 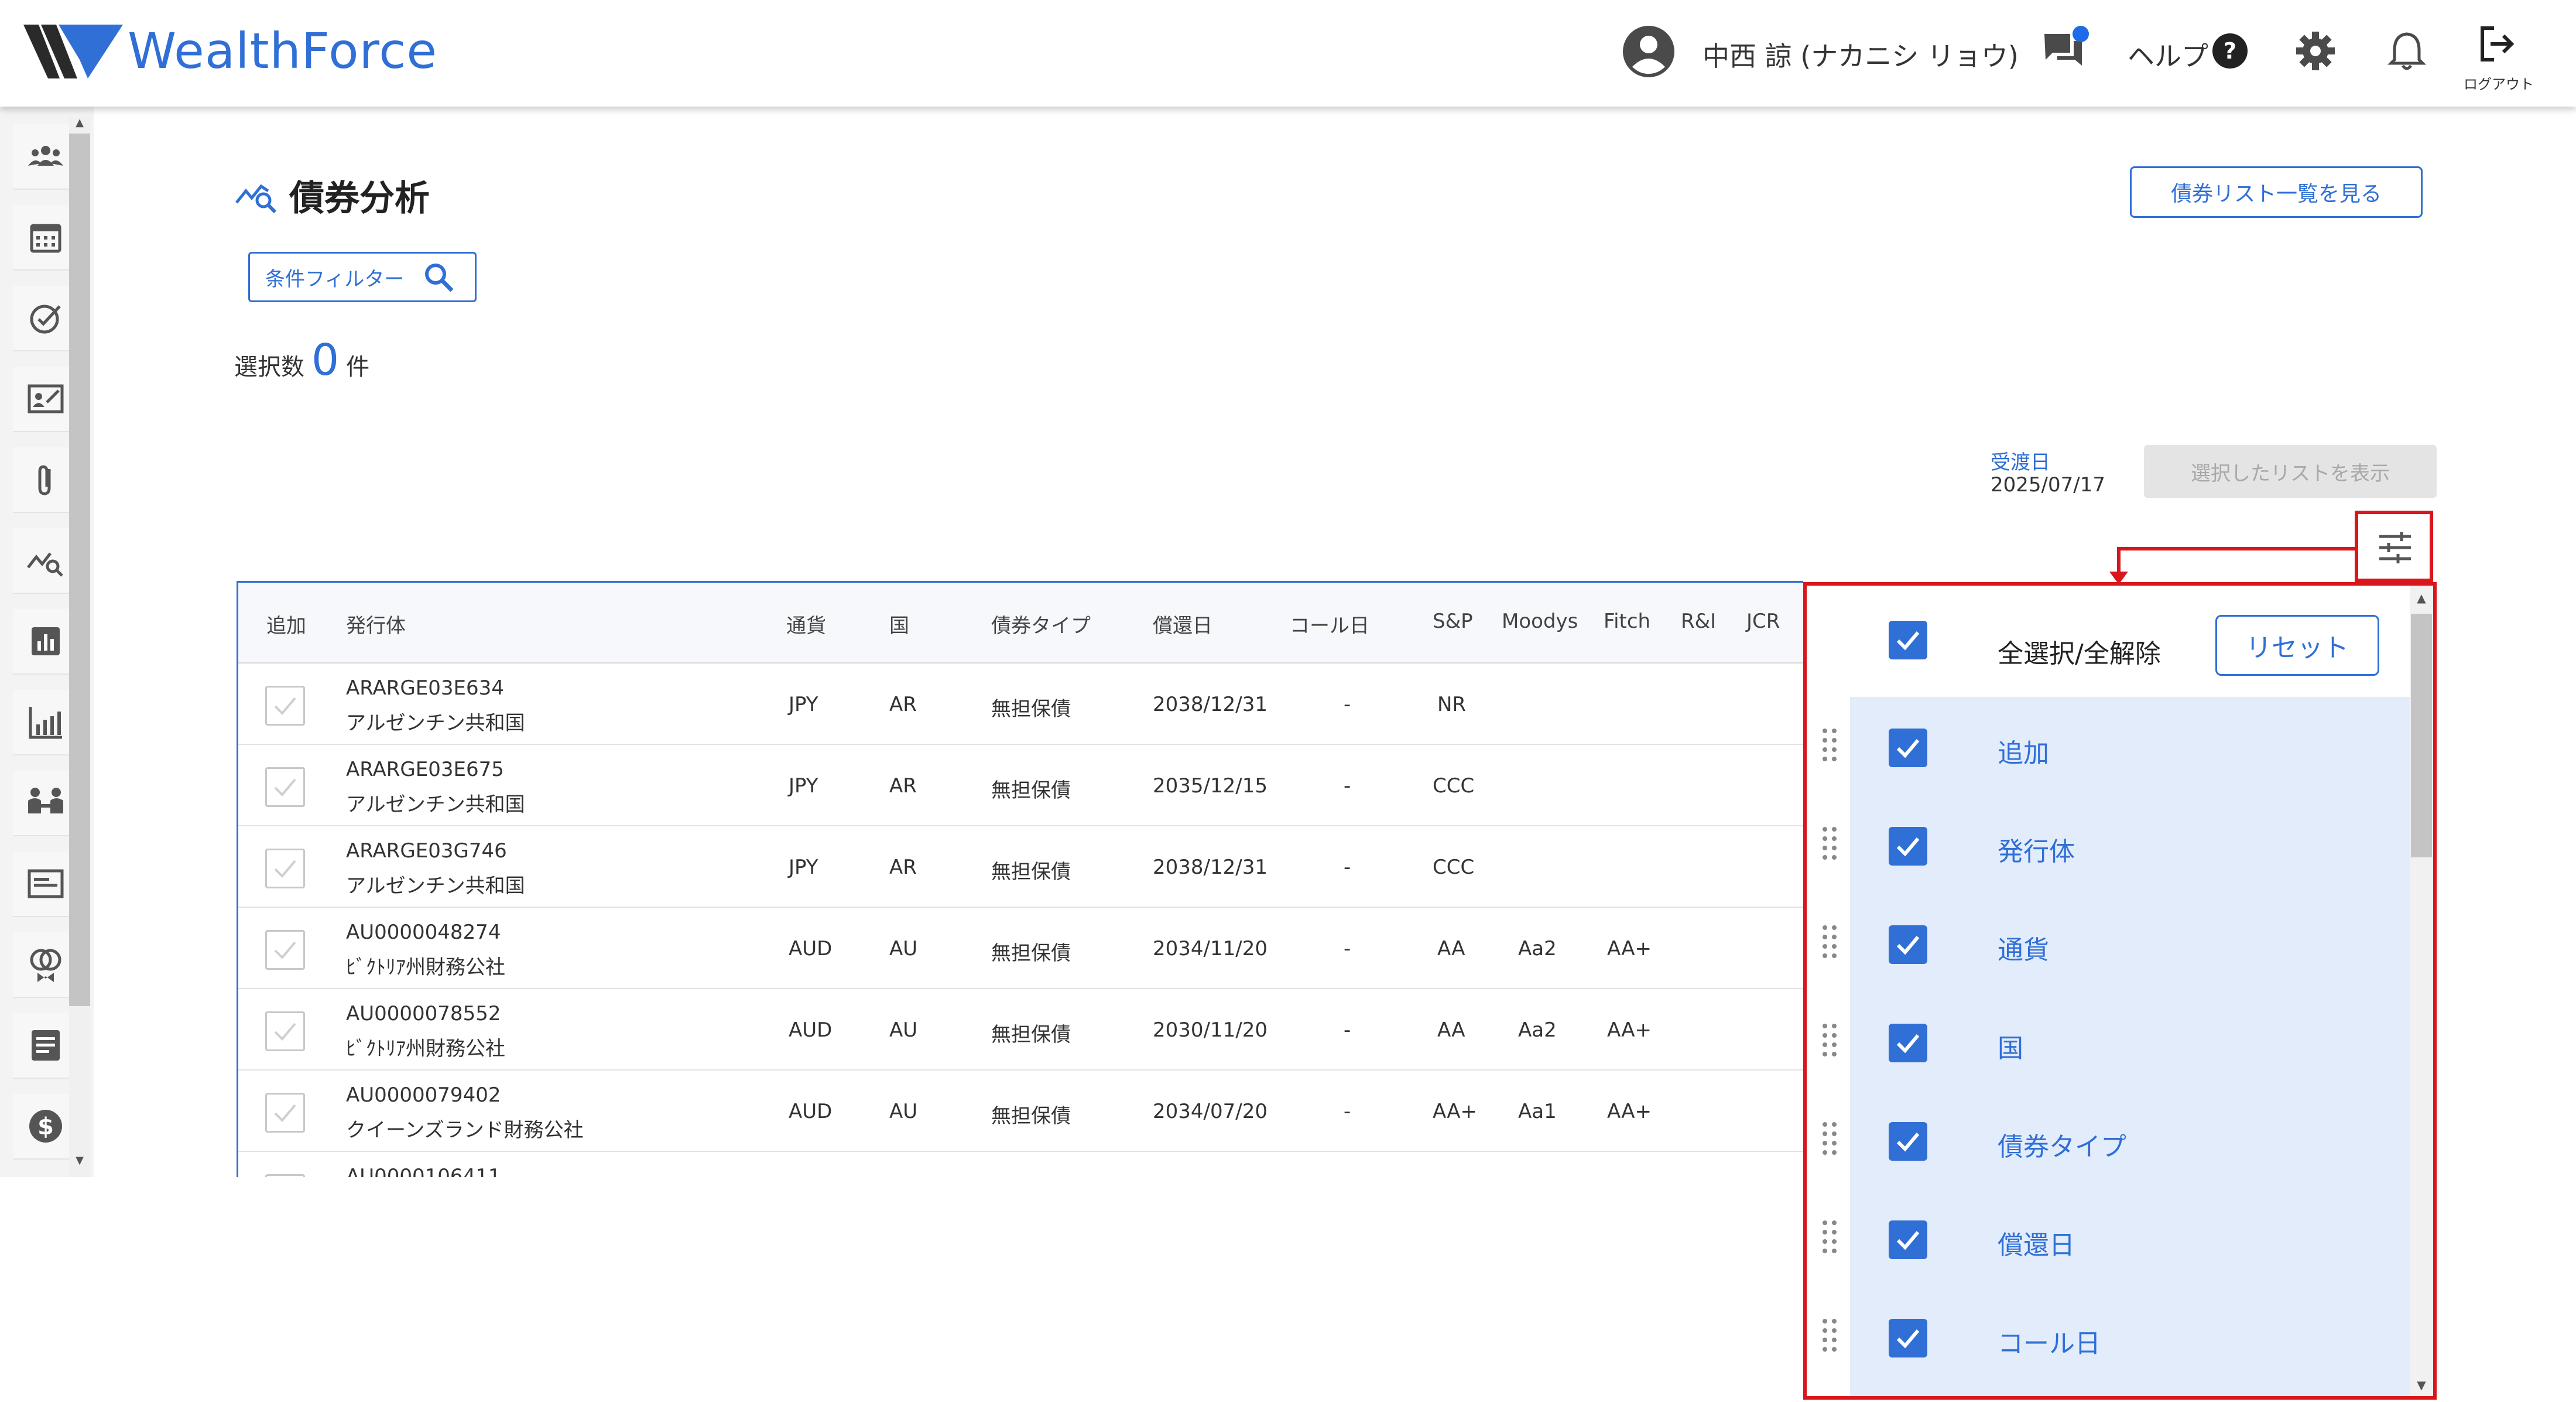 What do you see at coordinates (2276, 192) in the screenshot?
I see `view-bond-list-button: 債券リスト一覧を見る` at bounding box center [2276, 192].